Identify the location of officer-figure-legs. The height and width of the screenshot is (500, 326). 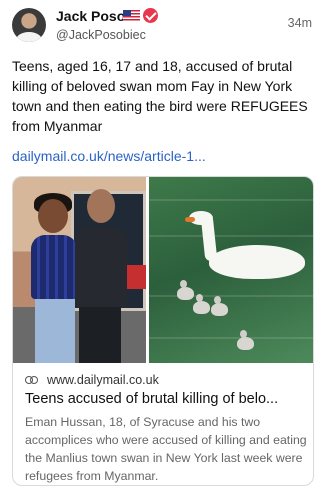
(100, 334).